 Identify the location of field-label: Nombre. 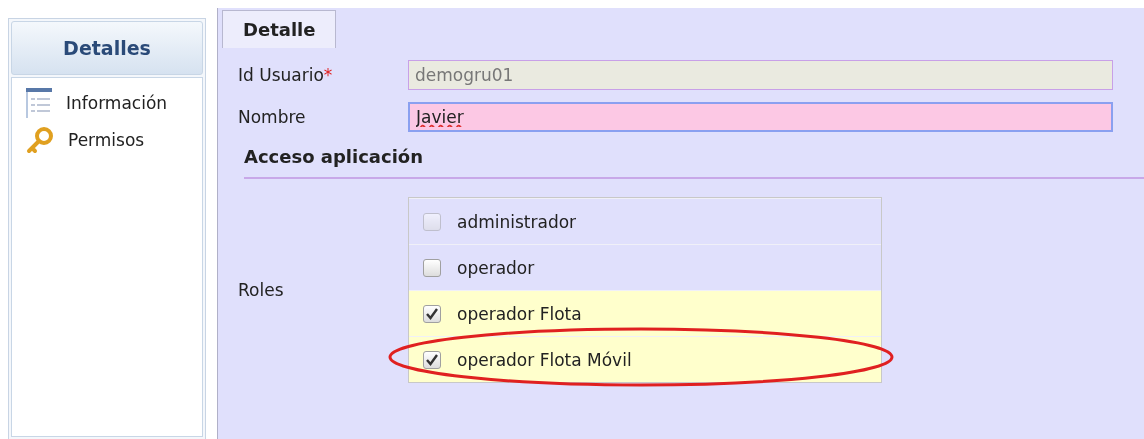
(272, 117).